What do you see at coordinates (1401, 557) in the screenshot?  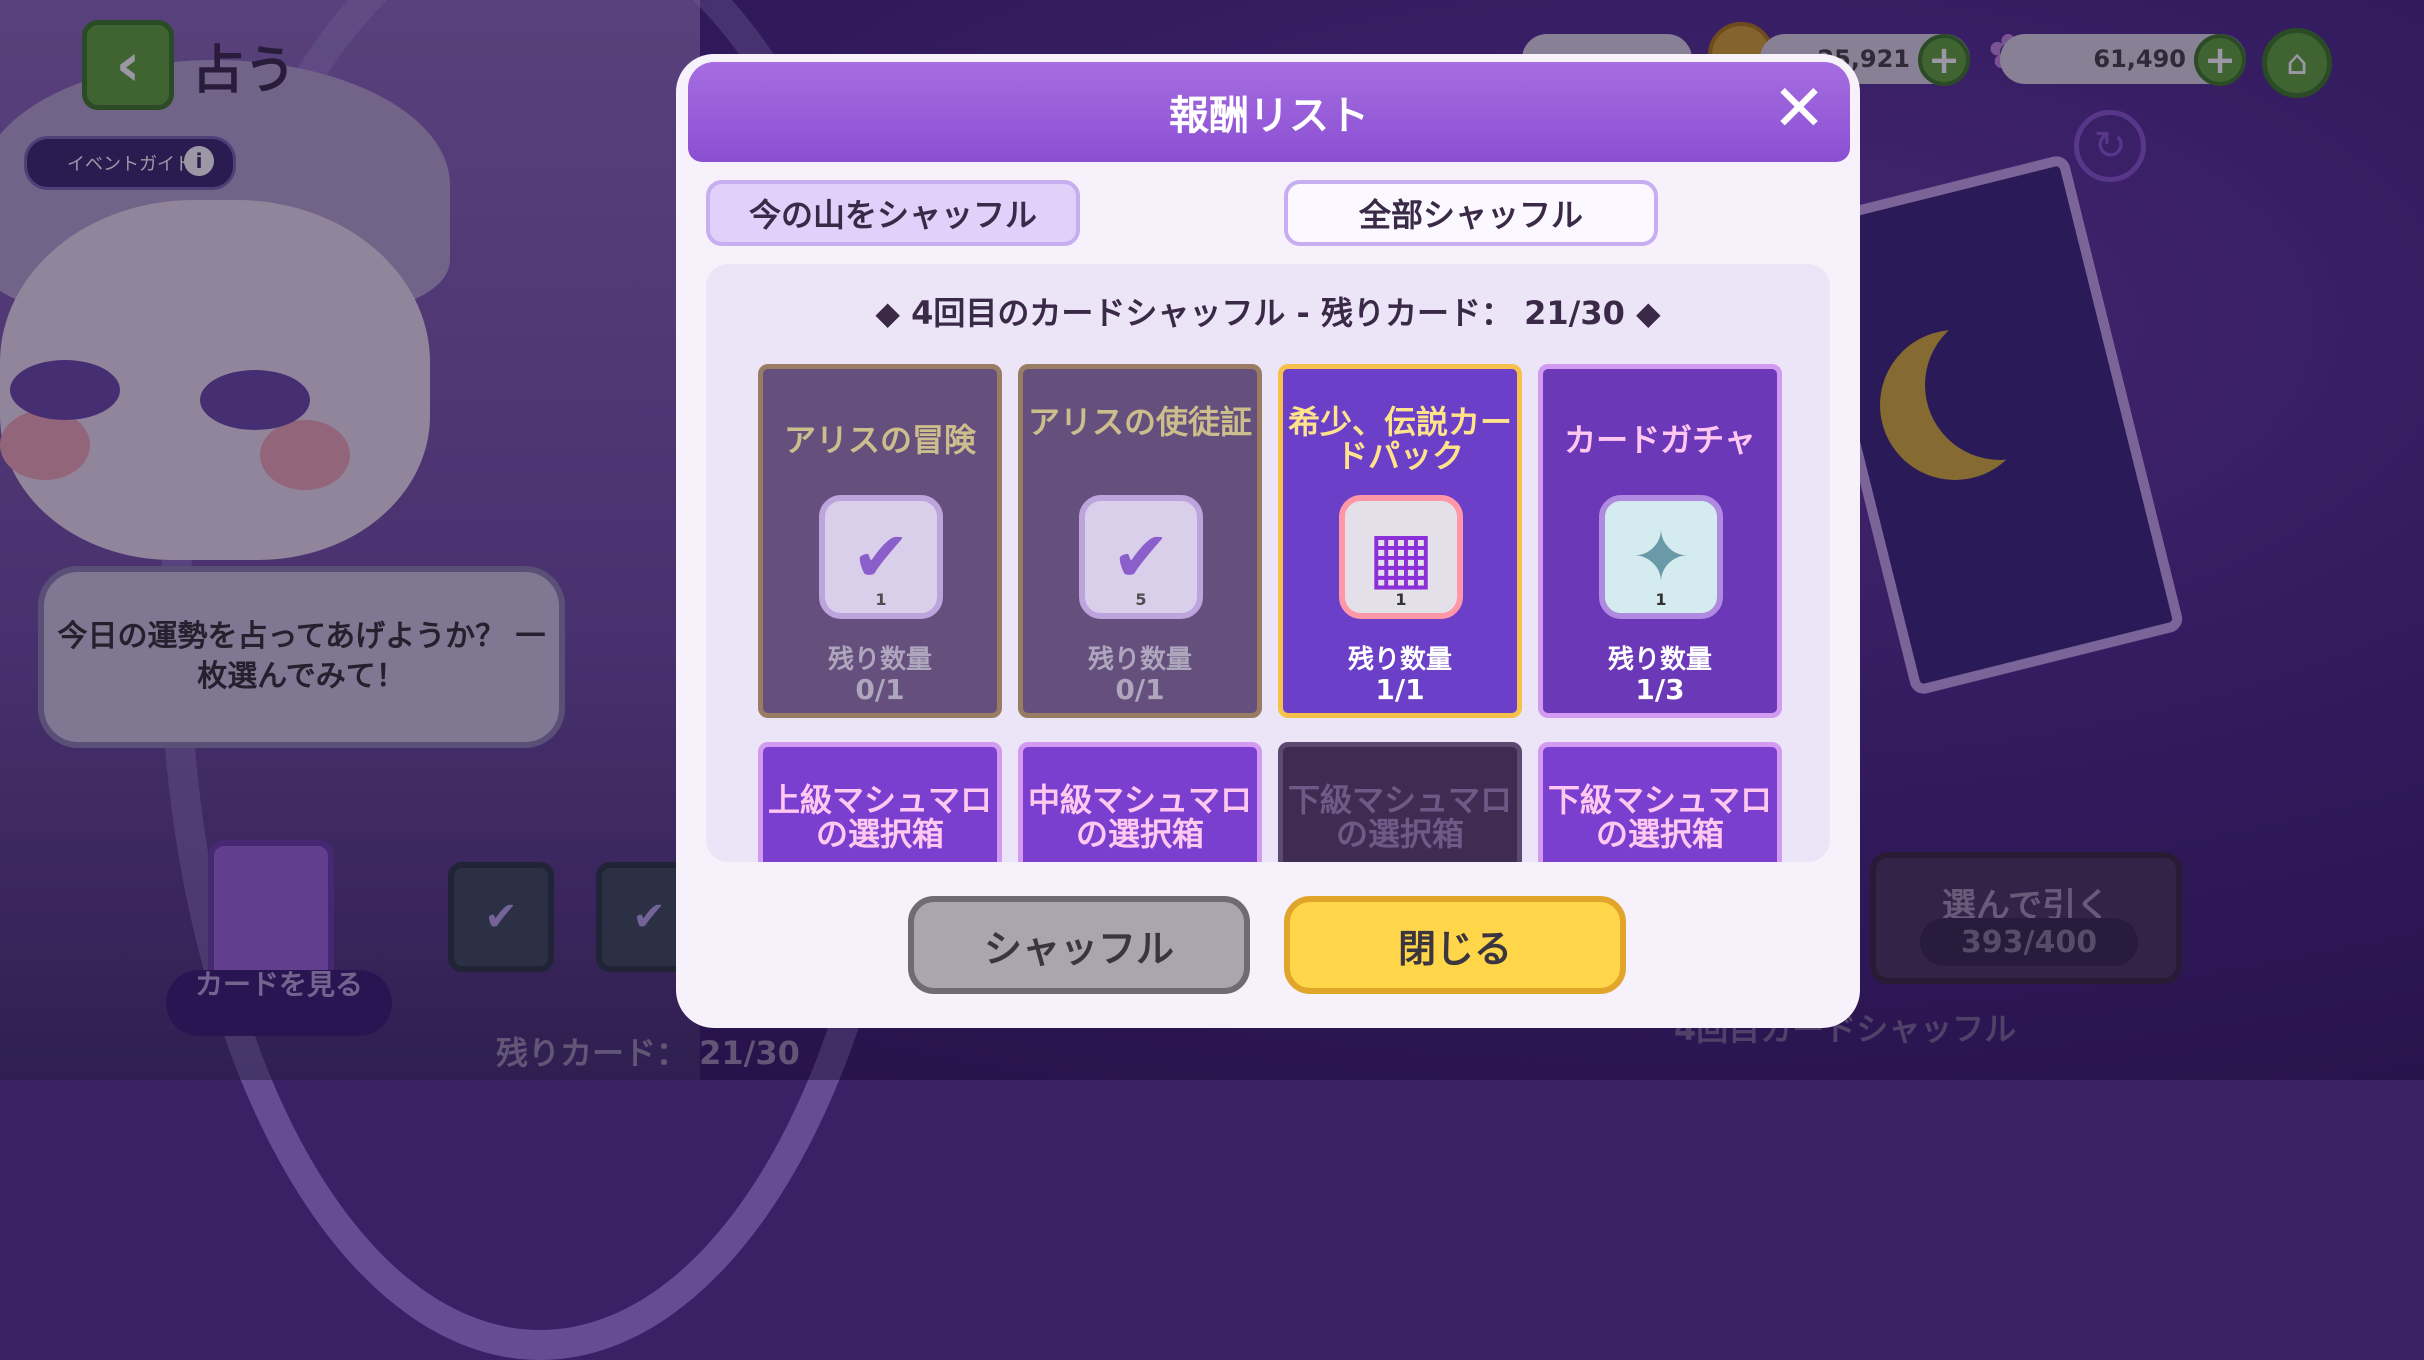 I see `card-pack-icon: ▦ 1` at bounding box center [1401, 557].